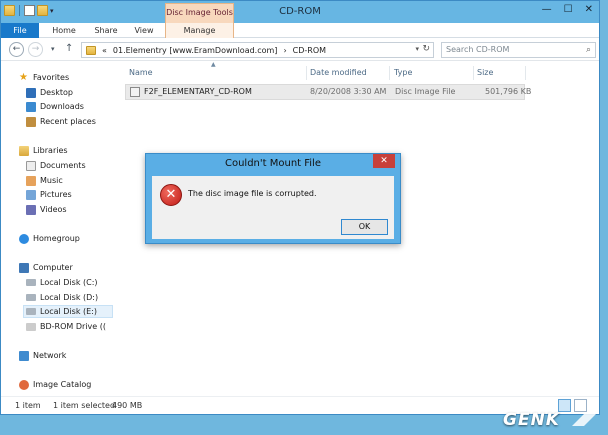 This screenshot has height=435, width=608. Describe the element at coordinates (24, 267) in the screenshot. I see `computer-icon` at that location.